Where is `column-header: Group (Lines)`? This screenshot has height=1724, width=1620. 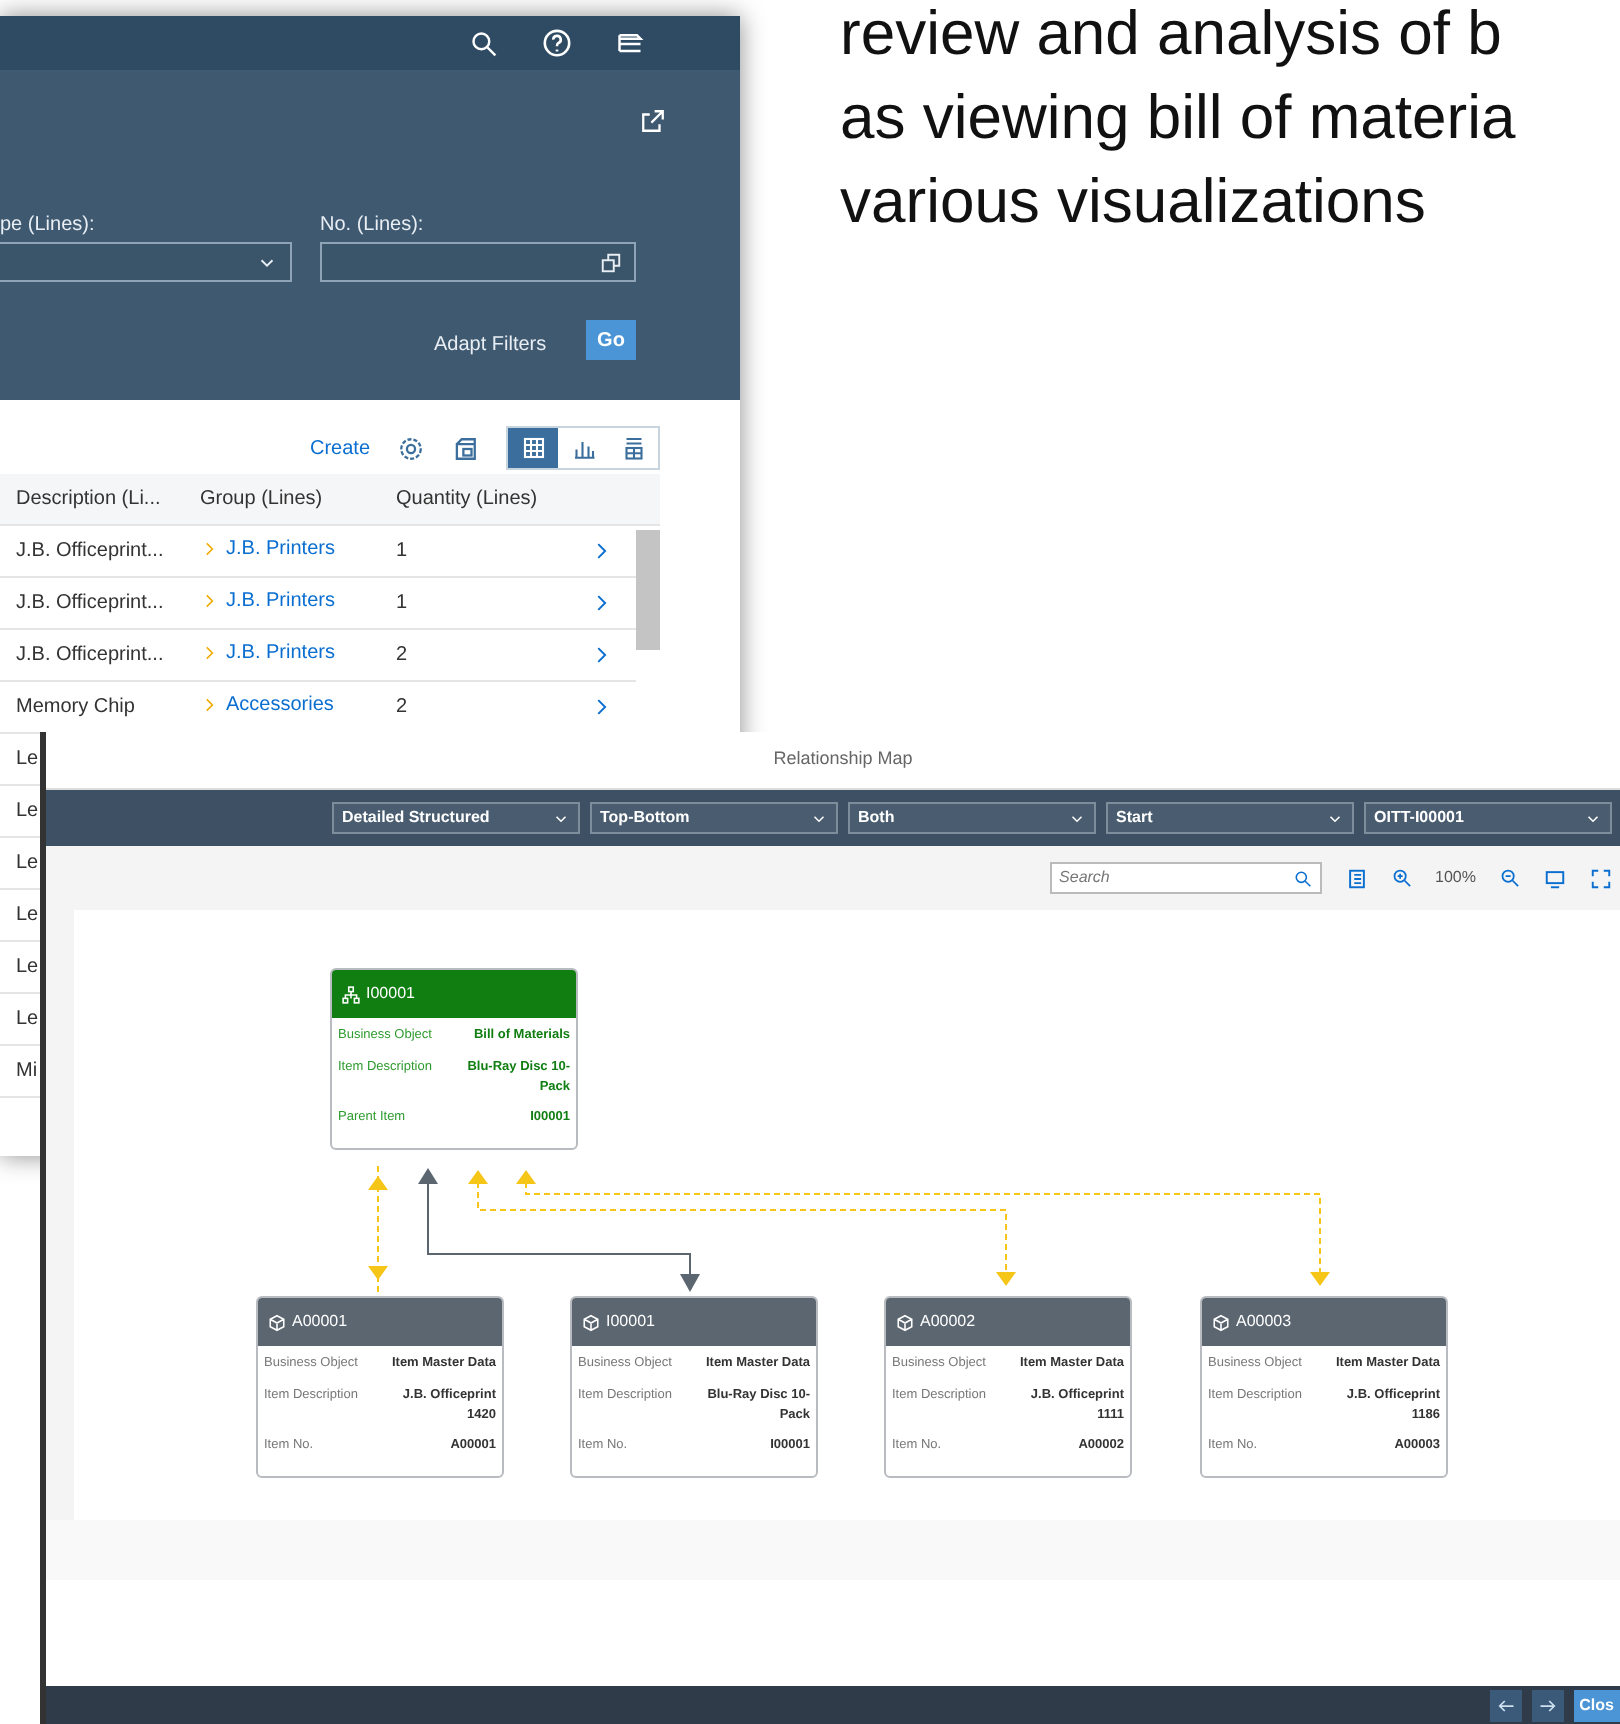
column-header: Group (Lines) is located at coordinates (262, 500).